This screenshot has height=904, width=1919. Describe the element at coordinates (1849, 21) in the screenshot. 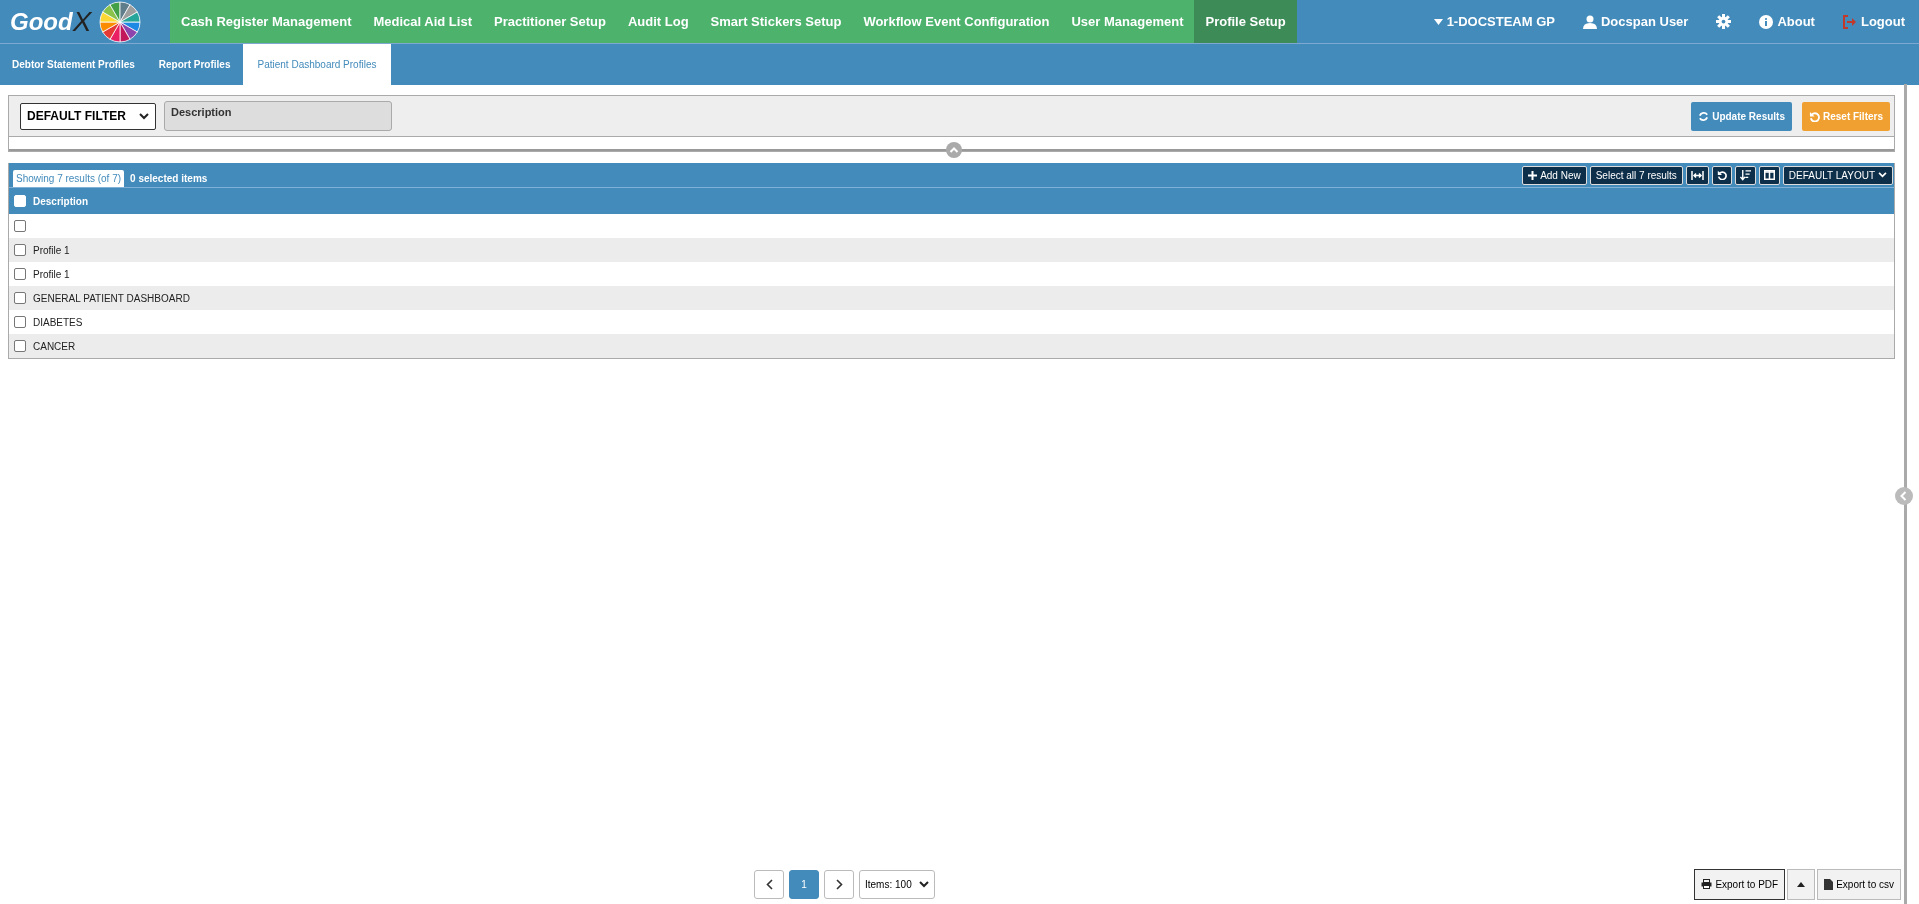

I see `logout-icon` at that location.